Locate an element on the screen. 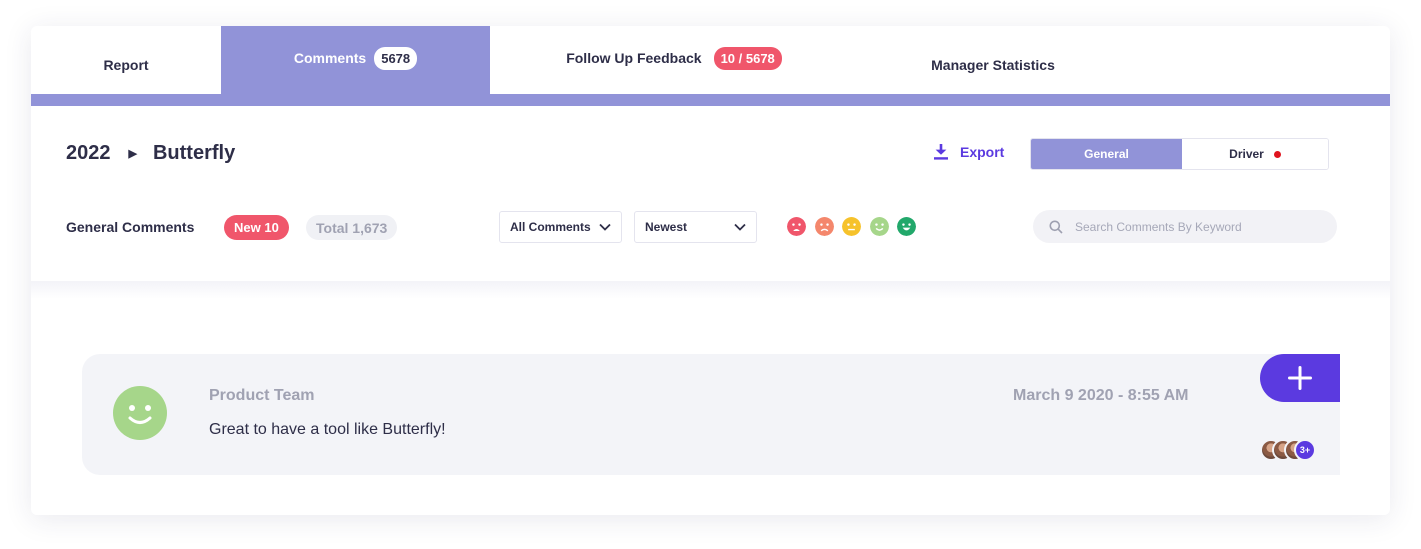  breadcrumb-year: 2022 is located at coordinates (88, 153).